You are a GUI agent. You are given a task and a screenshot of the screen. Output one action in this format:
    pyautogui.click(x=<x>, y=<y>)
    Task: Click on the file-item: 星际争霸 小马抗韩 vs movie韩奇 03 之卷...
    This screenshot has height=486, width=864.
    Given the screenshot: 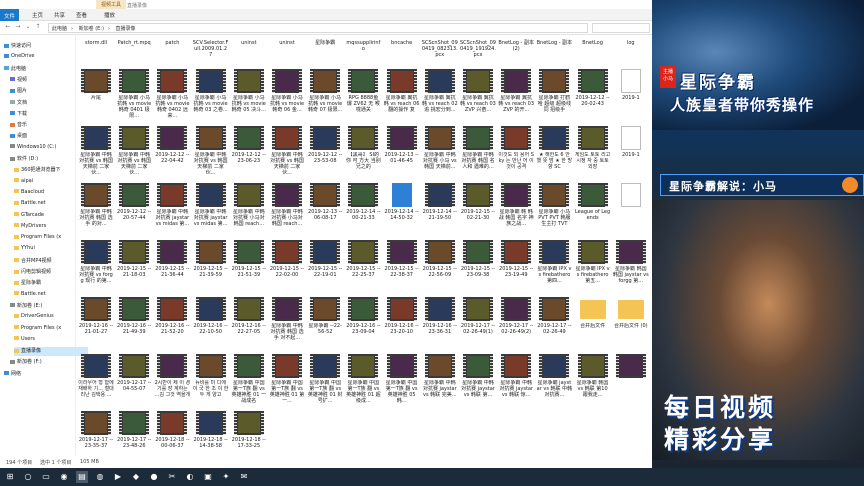 What is the action you would take?
    pyautogui.click(x=211, y=97)
    